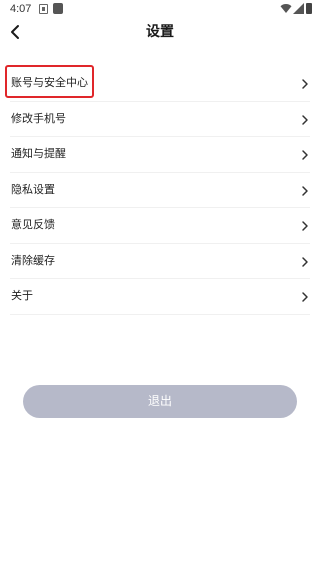 This screenshot has height=568, width=320. I want to click on menu-item-label: 修改手机号, so click(38, 118).